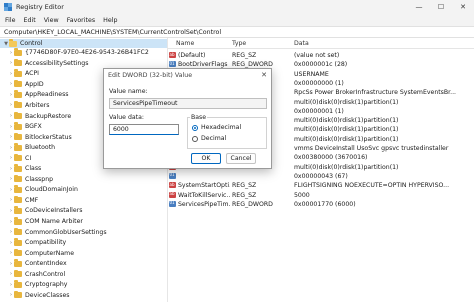 Image resolution: width=474 pixels, height=302 pixels. I want to click on tree-item: › {7746D80F-97E0-4E26-9543-26B41FC2, so click(78, 52).